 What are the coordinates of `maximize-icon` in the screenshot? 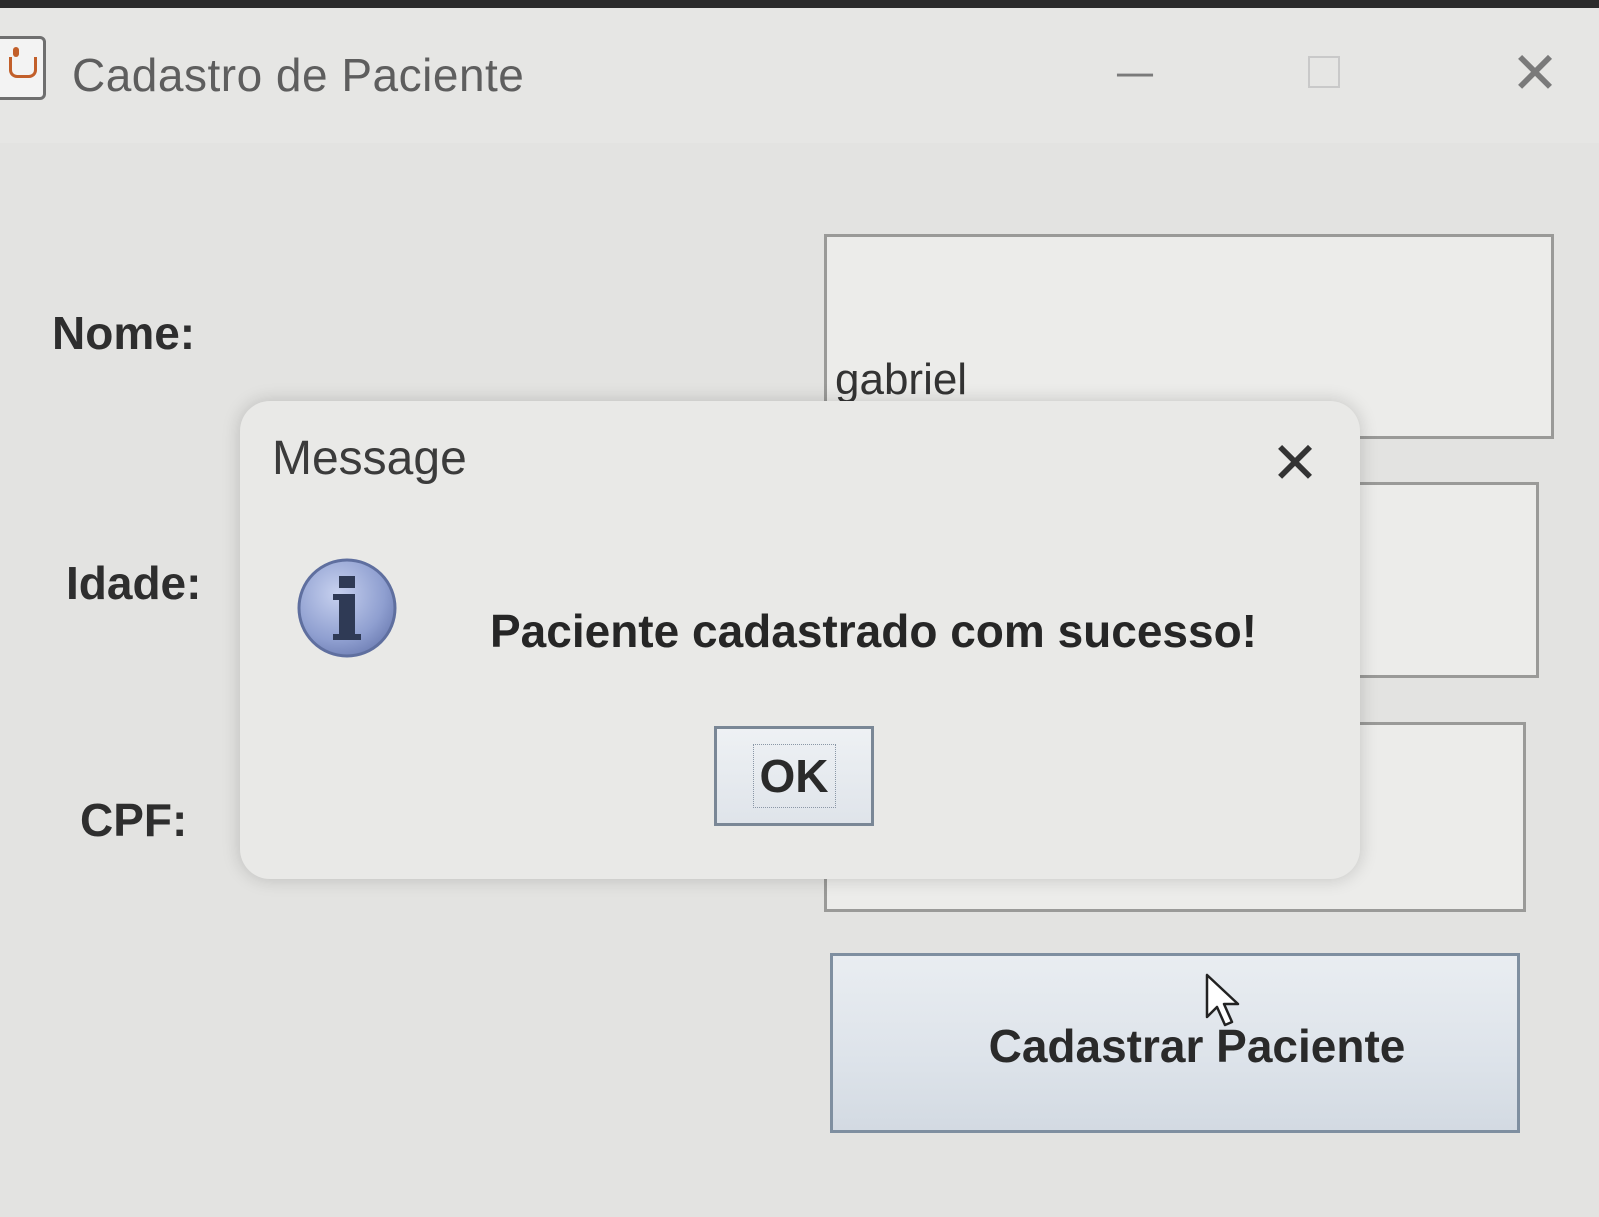 It's located at (1324, 72).